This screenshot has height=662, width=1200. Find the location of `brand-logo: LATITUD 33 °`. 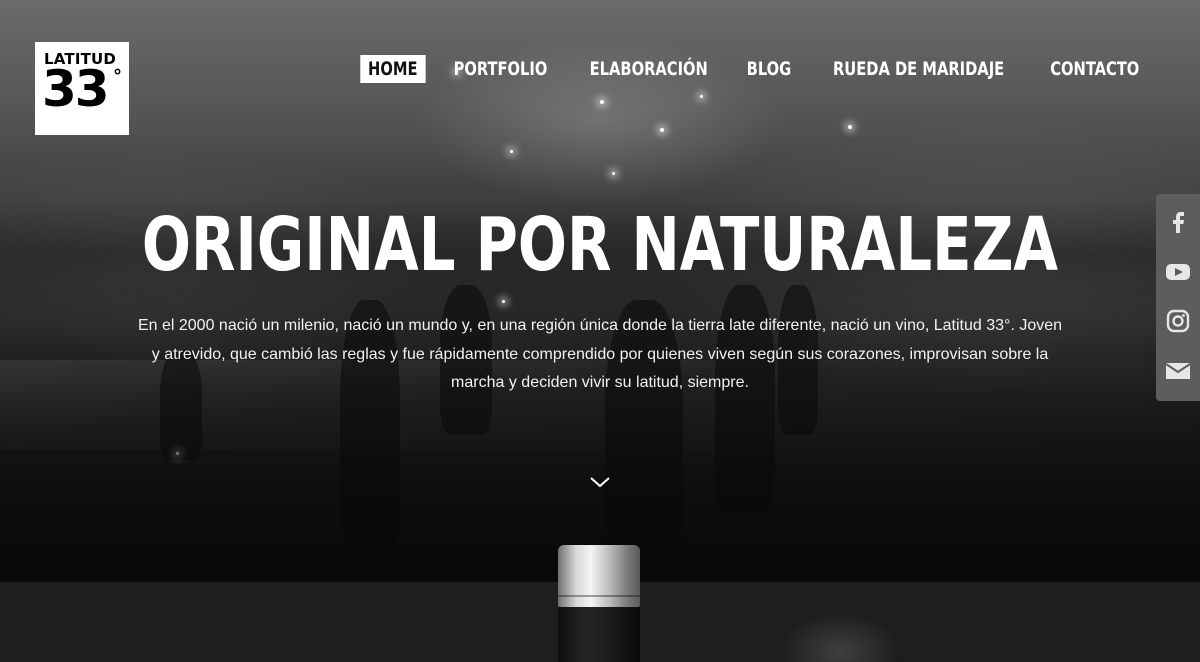

brand-logo: LATITUD 33 ° is located at coordinates (82, 88).